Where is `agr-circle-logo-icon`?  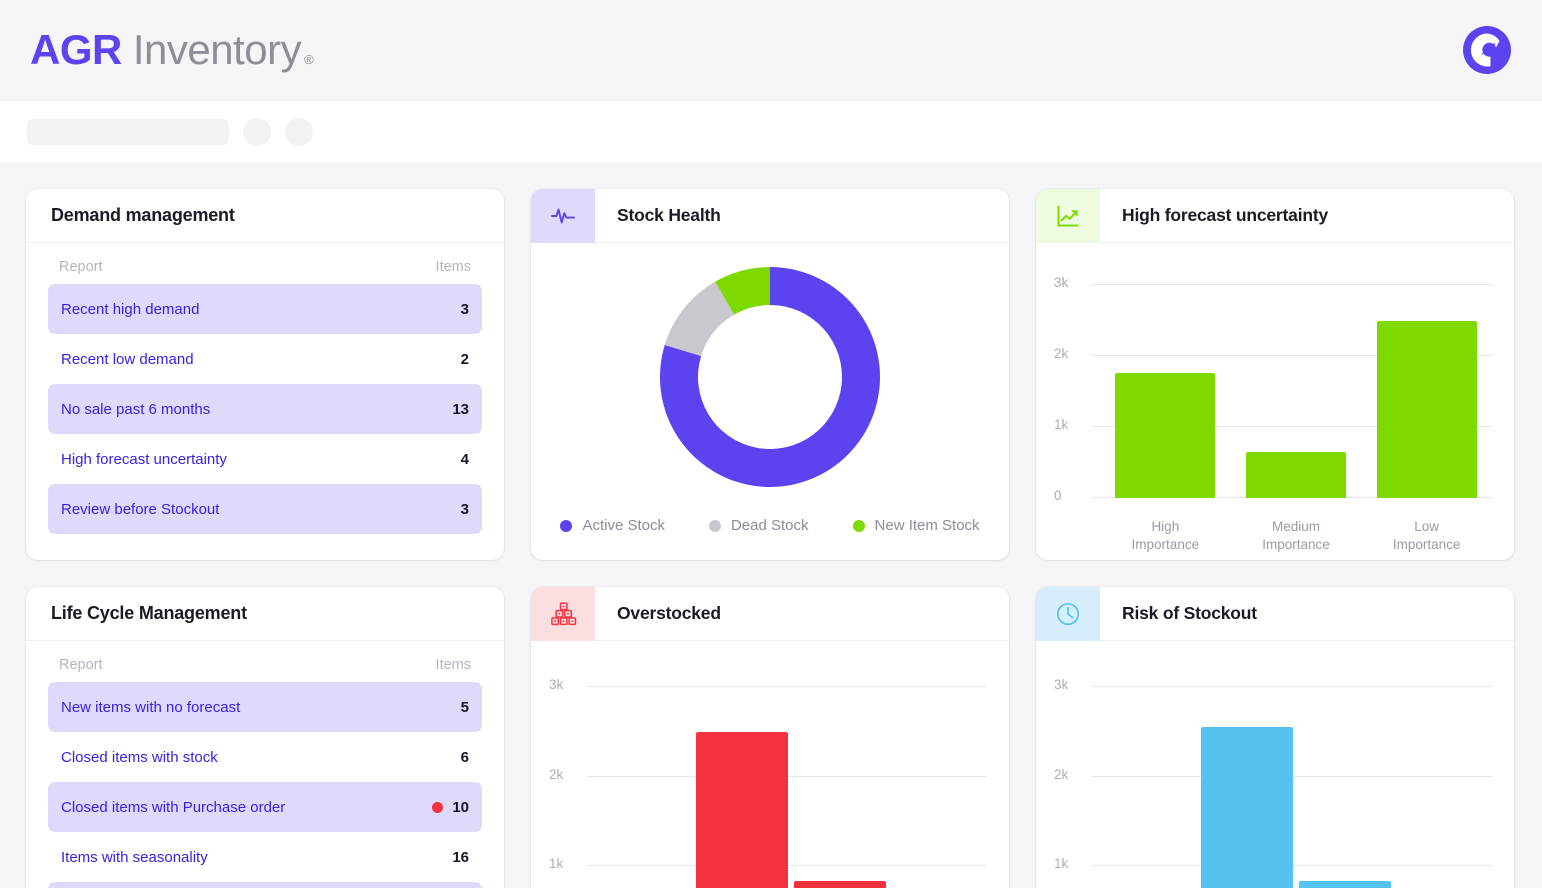 agr-circle-logo-icon is located at coordinates (1487, 50).